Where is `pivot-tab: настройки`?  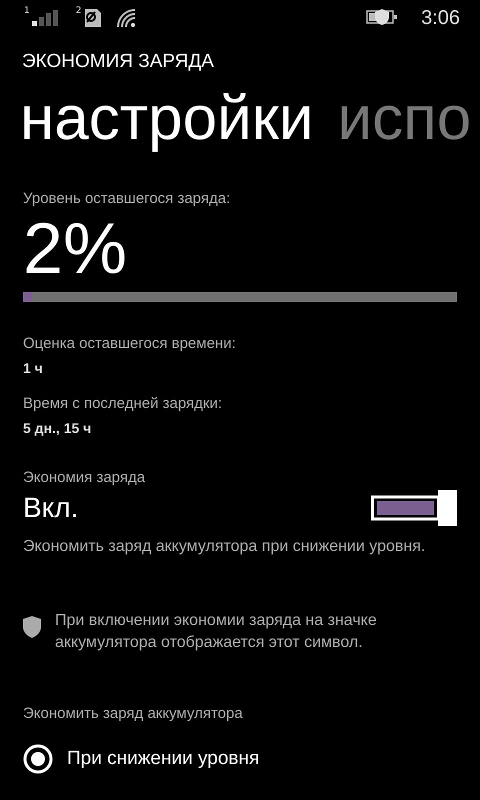
pivot-tab: настройки is located at coordinates (167, 119).